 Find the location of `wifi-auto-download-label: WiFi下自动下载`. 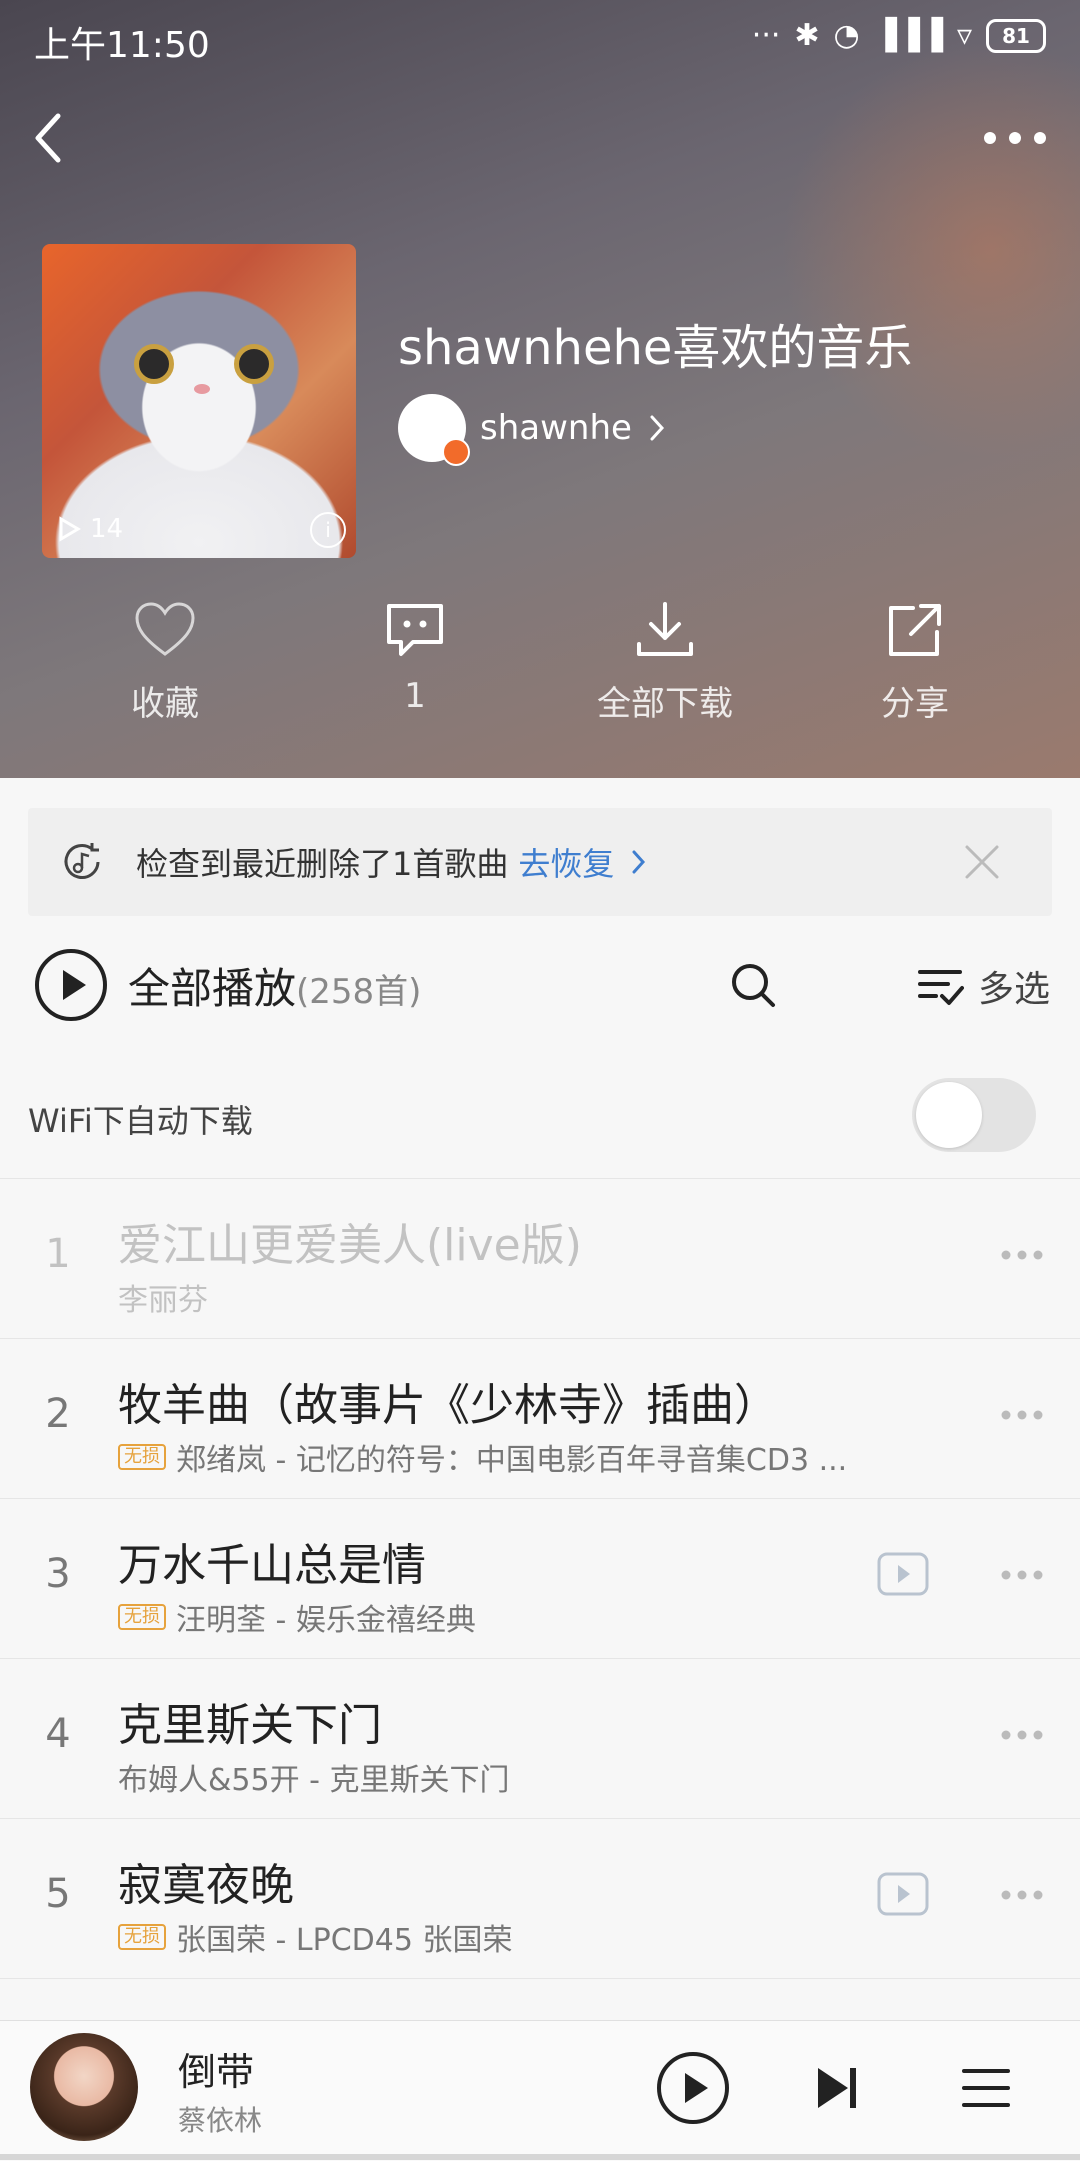

wifi-auto-download-label: WiFi下自动下载 is located at coordinates (140, 1121).